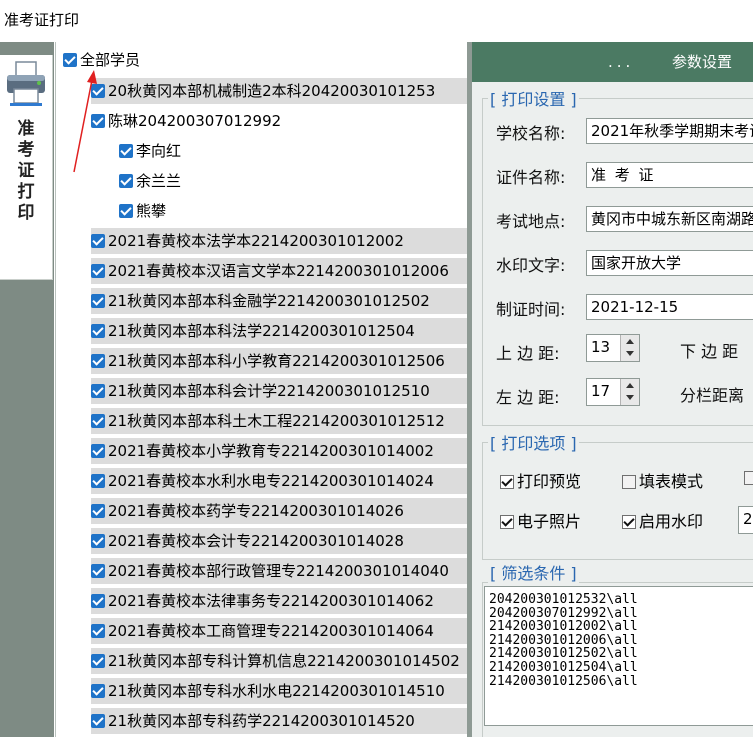 The width and height of the screenshot is (753, 737). Describe the element at coordinates (279, 391) in the screenshot. I see `tree-node: 21秋黄冈本部本科会计学2214200301012510` at that location.